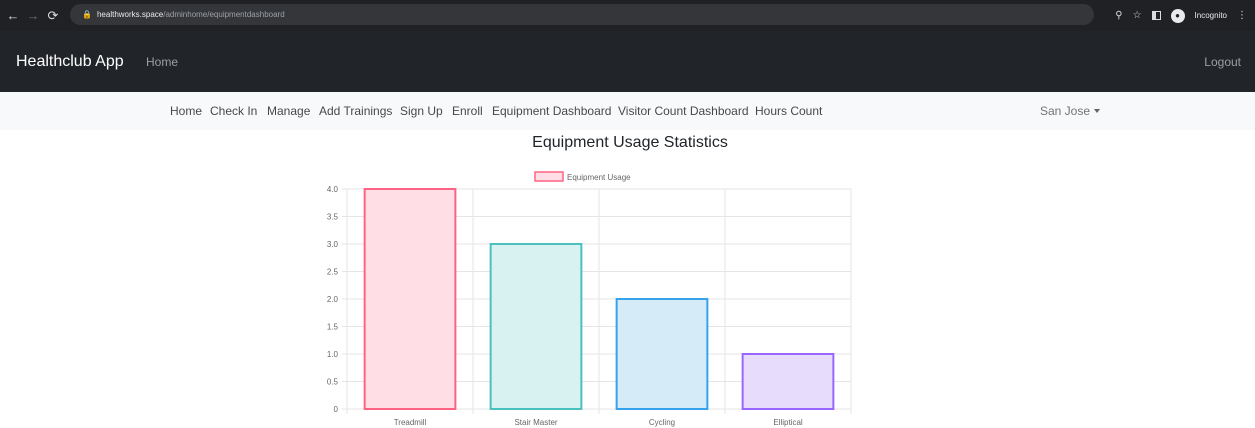  Describe the element at coordinates (788, 381) in the screenshot. I see `bar-elliptical` at that location.